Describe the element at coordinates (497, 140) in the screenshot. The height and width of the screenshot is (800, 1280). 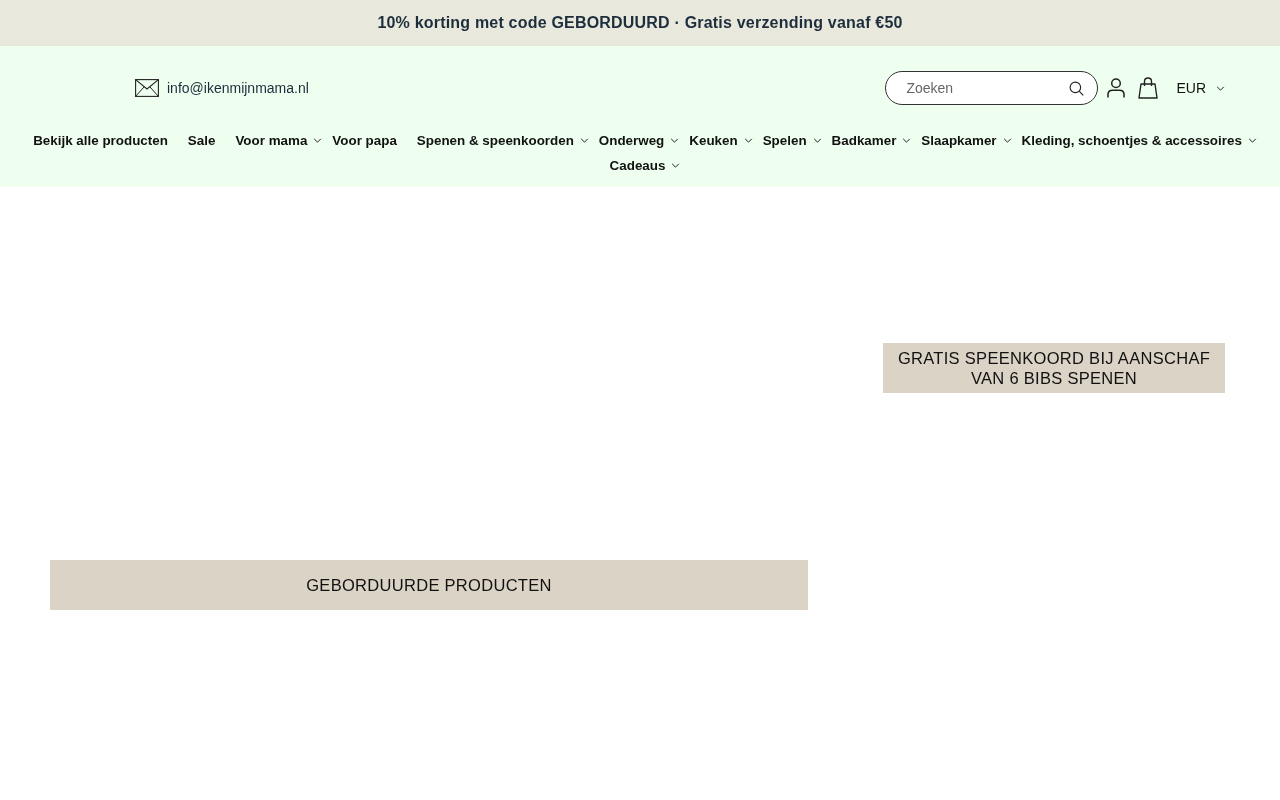
I see `nav-link: Spenen & speenkoorden` at that location.